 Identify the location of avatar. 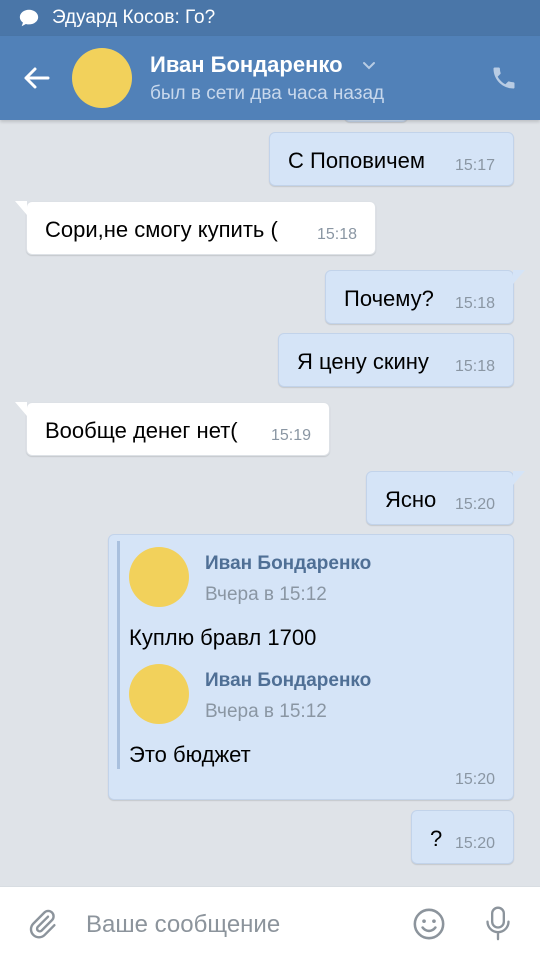
(102, 78).